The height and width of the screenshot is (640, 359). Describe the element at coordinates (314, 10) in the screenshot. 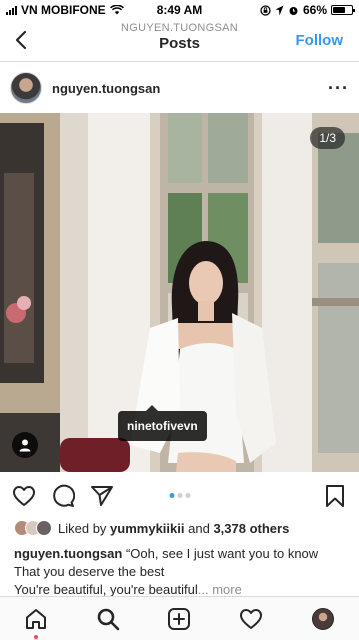

I see `battery-percent: 66%` at that location.